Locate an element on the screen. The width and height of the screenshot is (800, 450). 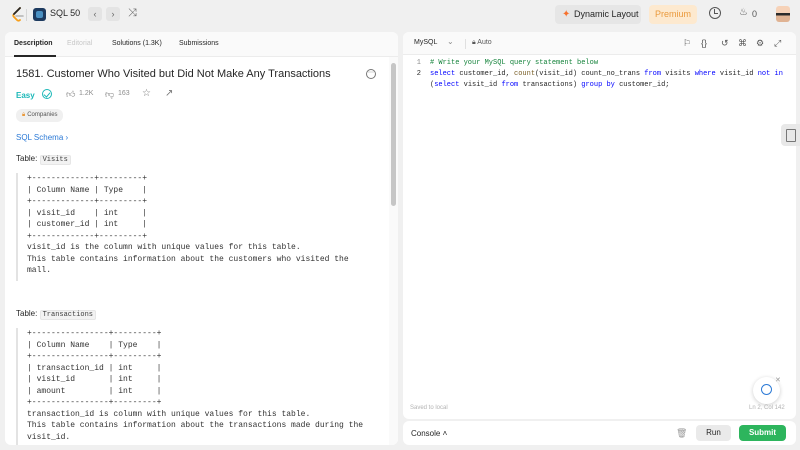
shortcut-icon: ⌘ is located at coordinates (742, 43).